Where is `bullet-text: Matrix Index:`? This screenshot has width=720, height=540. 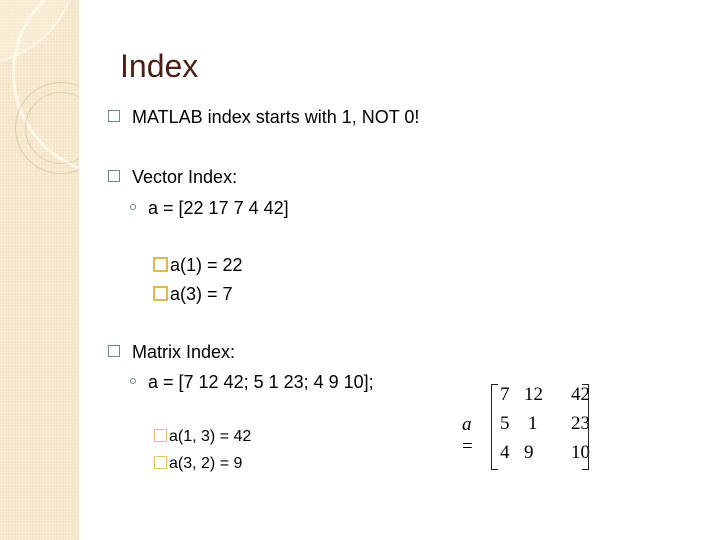
bullet-text: Matrix Index: is located at coordinates (184, 352).